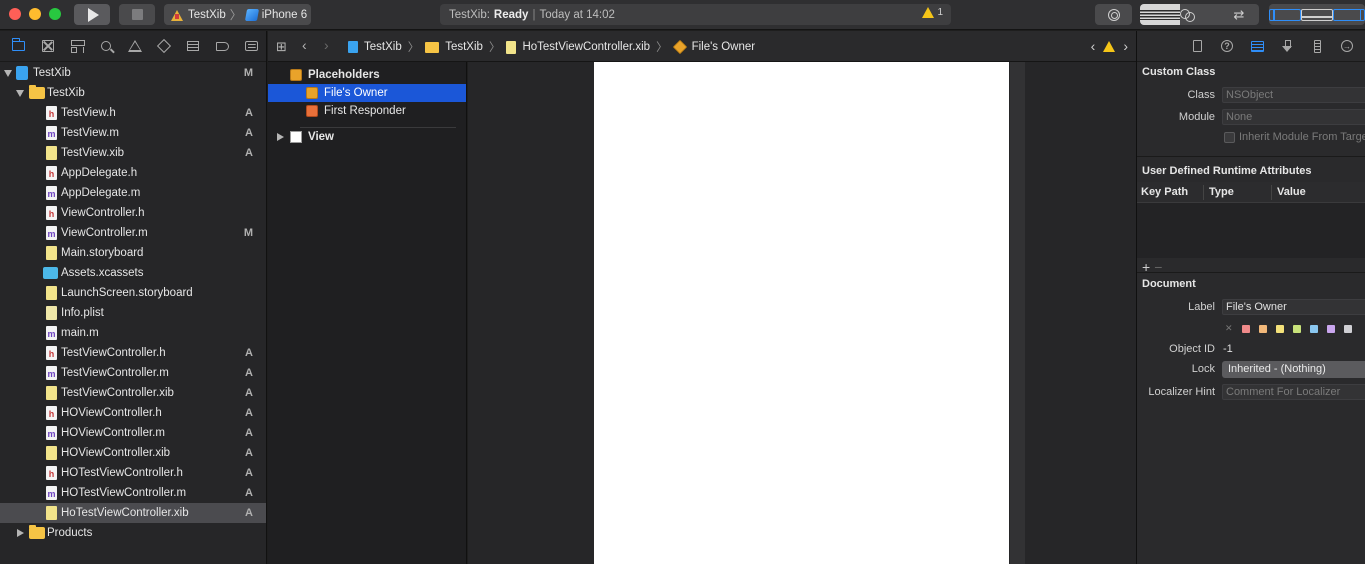  What do you see at coordinates (1347, 46) in the screenshot?
I see `tab-connections-inspector: →` at bounding box center [1347, 46].